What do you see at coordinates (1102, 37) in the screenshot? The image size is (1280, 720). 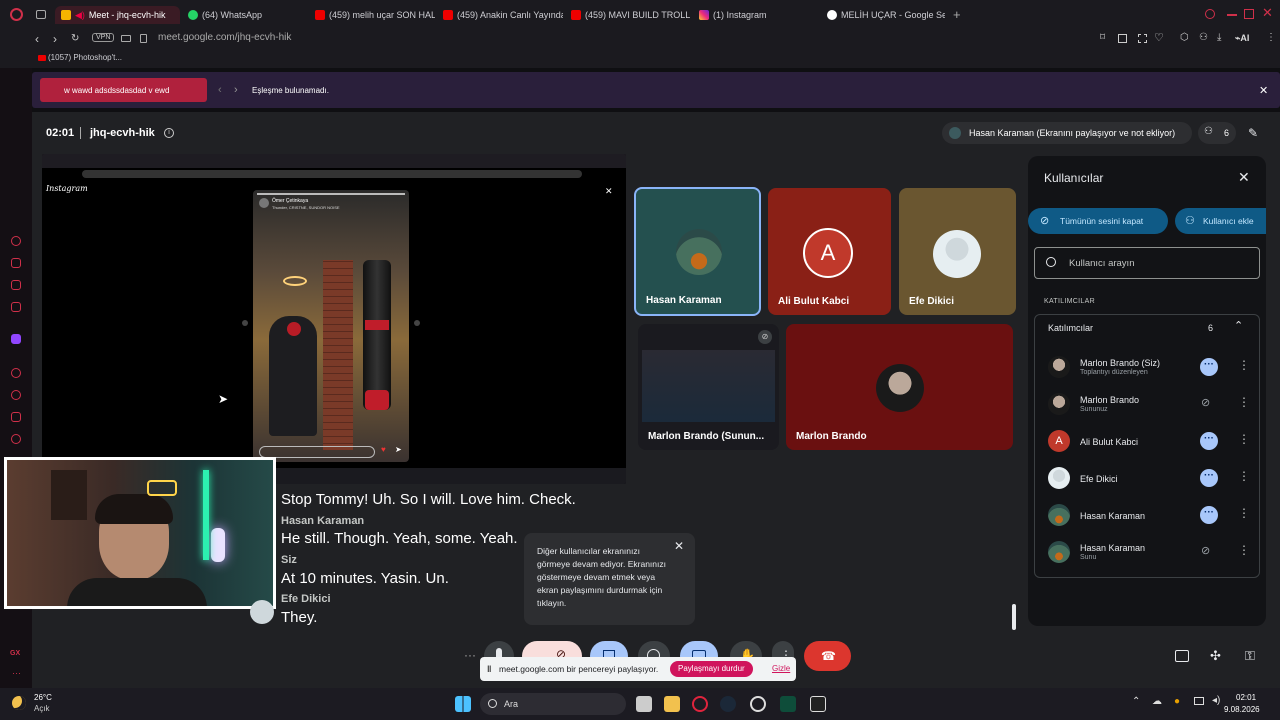 I see `bookmark-icon: ⌑` at bounding box center [1102, 37].